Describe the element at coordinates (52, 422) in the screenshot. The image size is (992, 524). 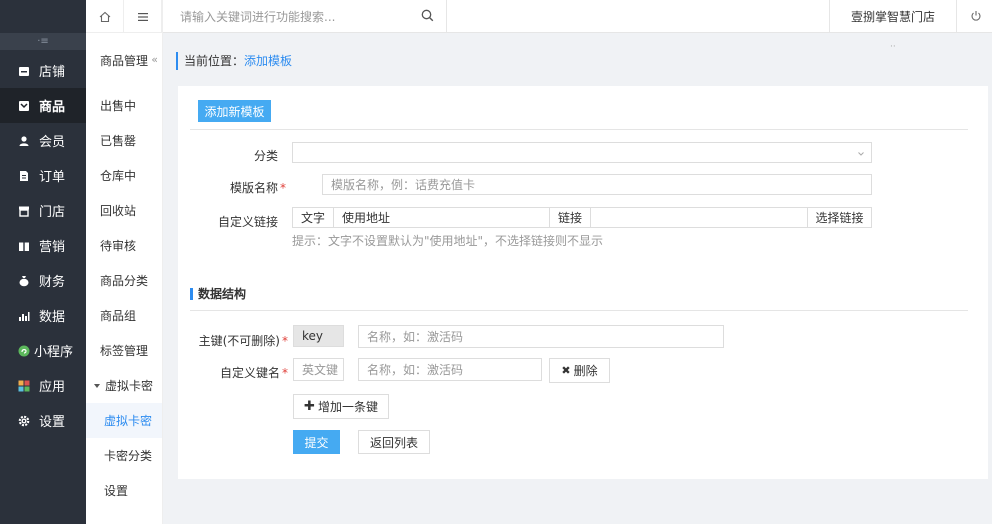
I see `sidebar-item-label: 设置` at that location.